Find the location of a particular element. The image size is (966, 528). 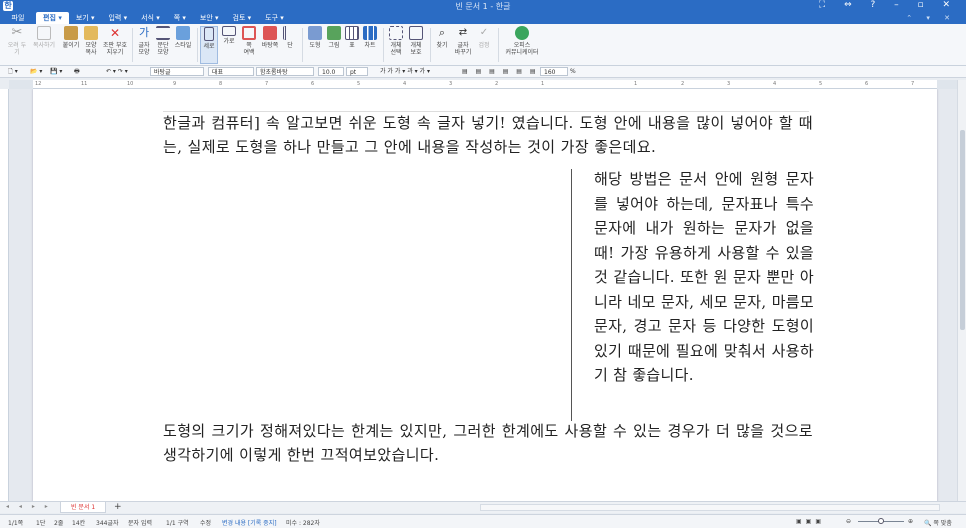

select-object-button: 개체 선택 is located at coordinates (396, 45).